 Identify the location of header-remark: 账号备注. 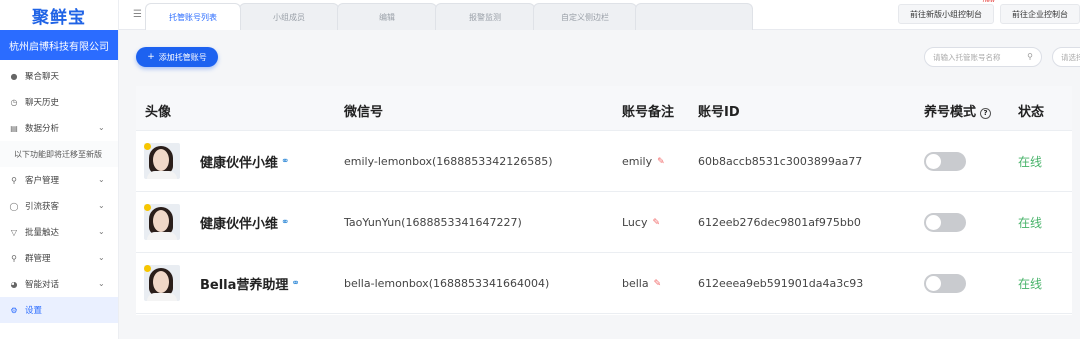
(648, 112).